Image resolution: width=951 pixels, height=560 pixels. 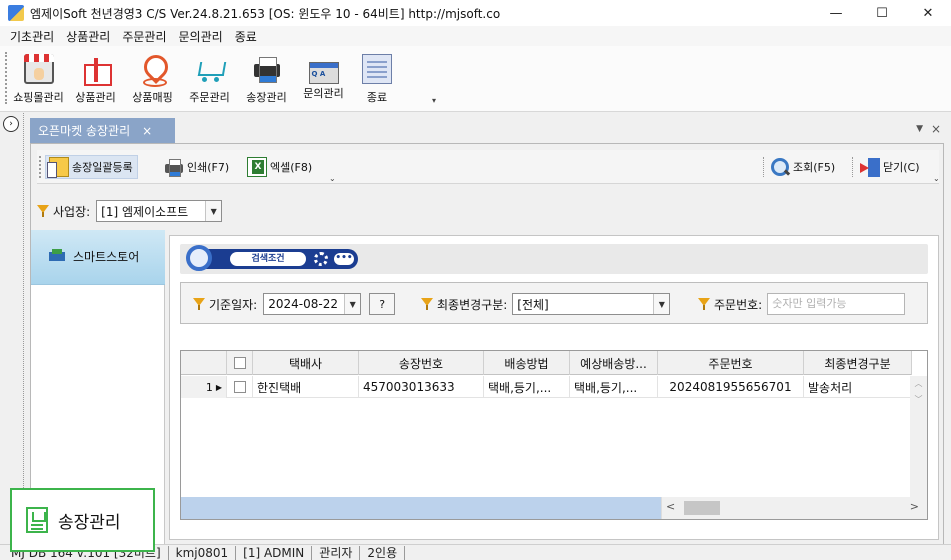 What do you see at coordinates (38, 69) in the screenshot?
I see `shop-icon` at bounding box center [38, 69].